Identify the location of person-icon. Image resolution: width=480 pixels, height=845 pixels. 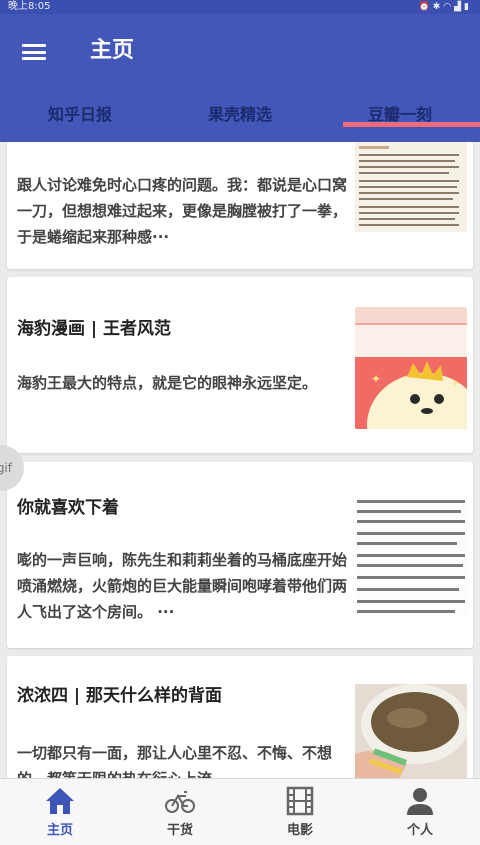
(420, 801).